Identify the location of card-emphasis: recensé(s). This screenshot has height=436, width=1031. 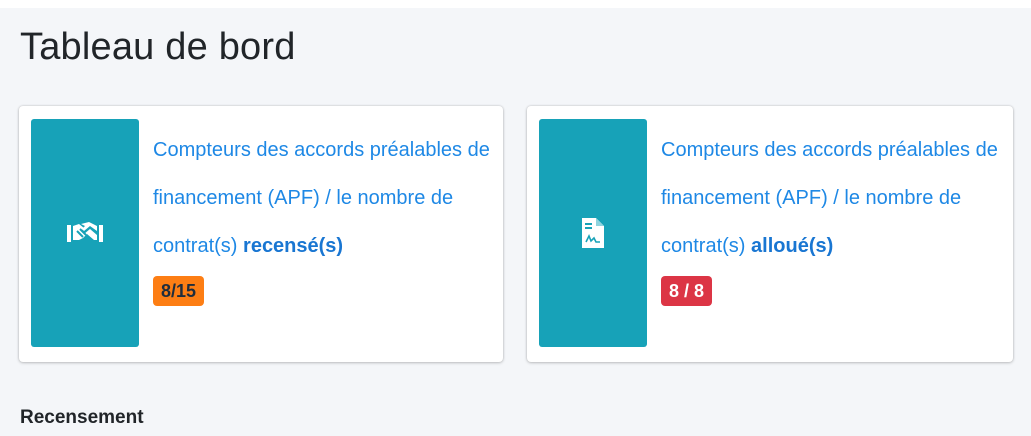
(293, 246).